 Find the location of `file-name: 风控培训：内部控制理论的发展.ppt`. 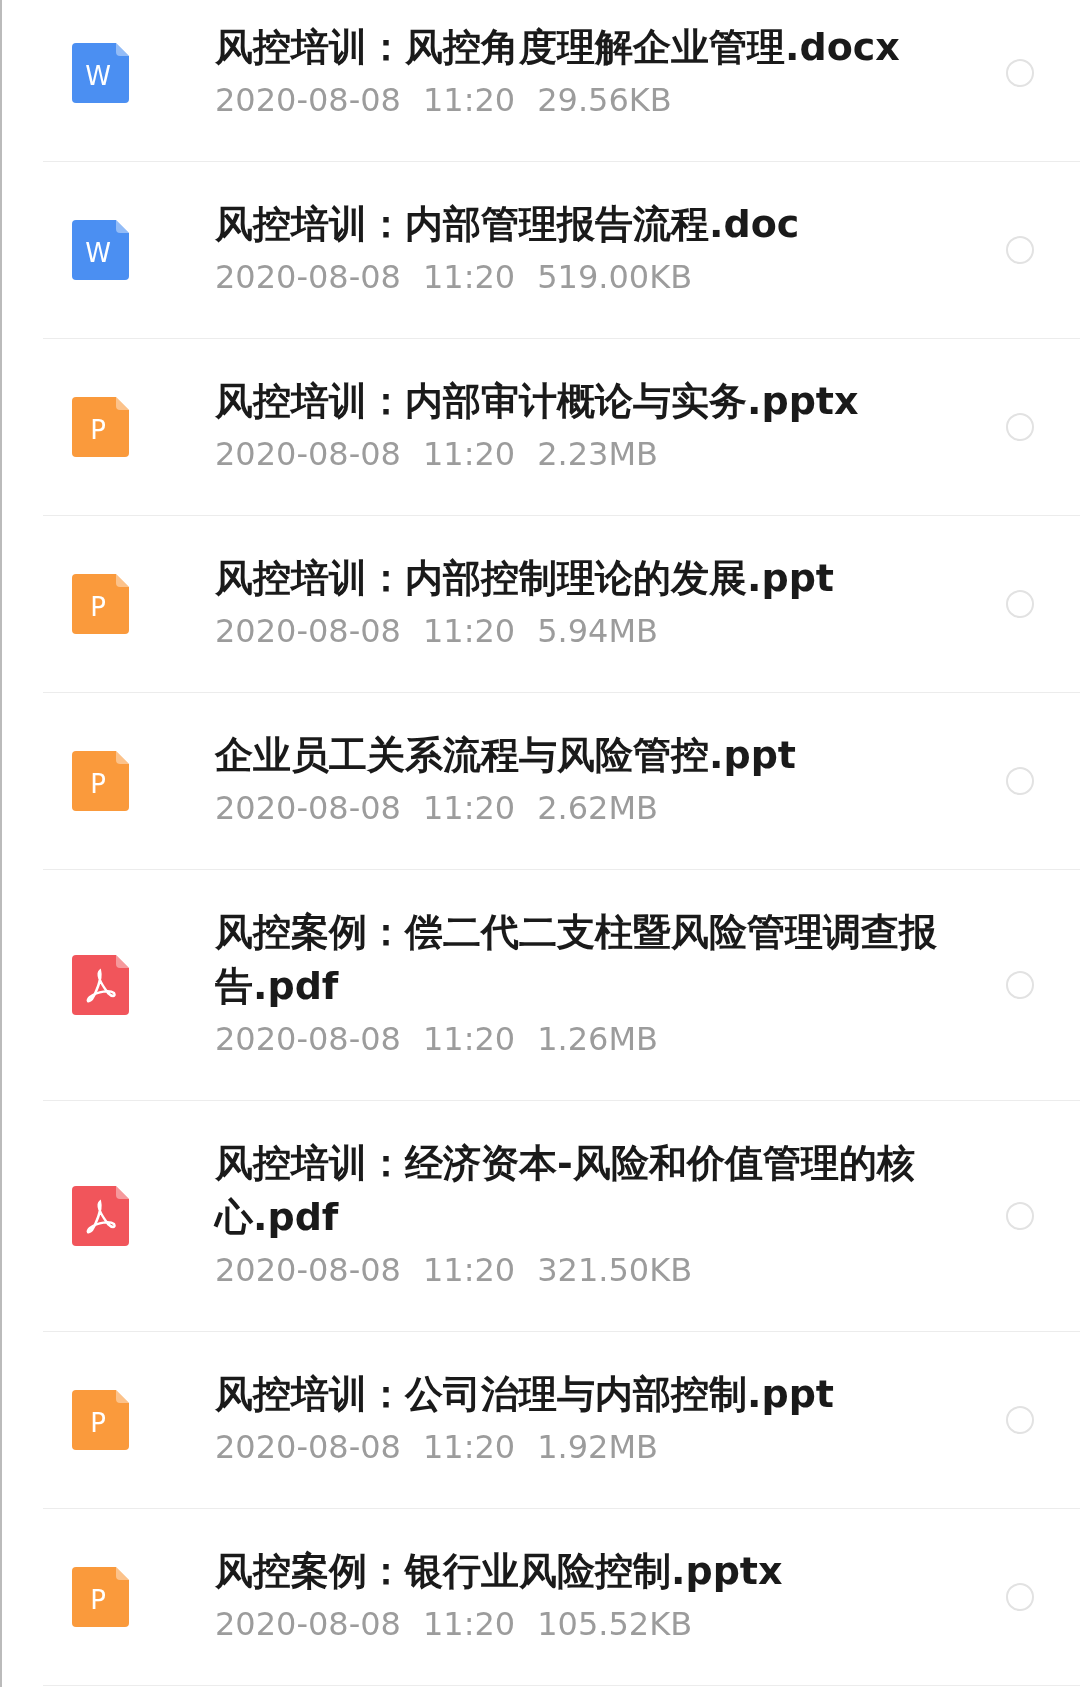

file-name: 风控培训：内部控制理论的发展.ppt is located at coordinates (525, 578).